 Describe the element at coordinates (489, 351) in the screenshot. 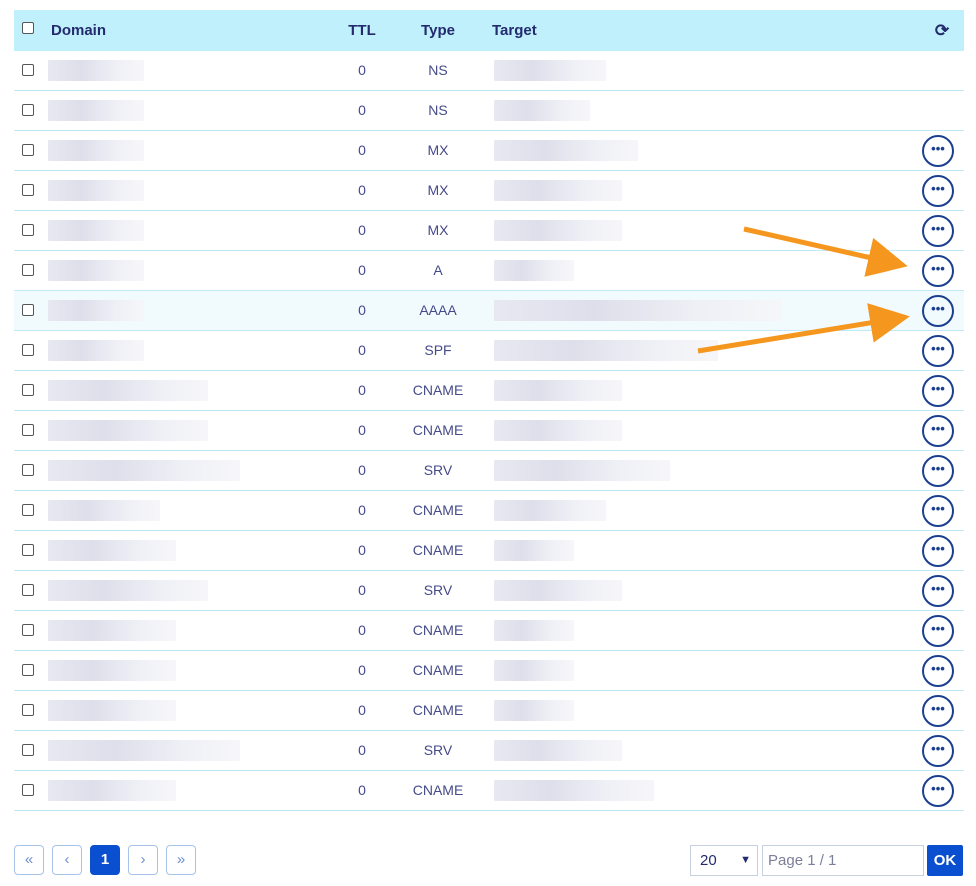

I see `table-row: 0 SPF •••` at that location.